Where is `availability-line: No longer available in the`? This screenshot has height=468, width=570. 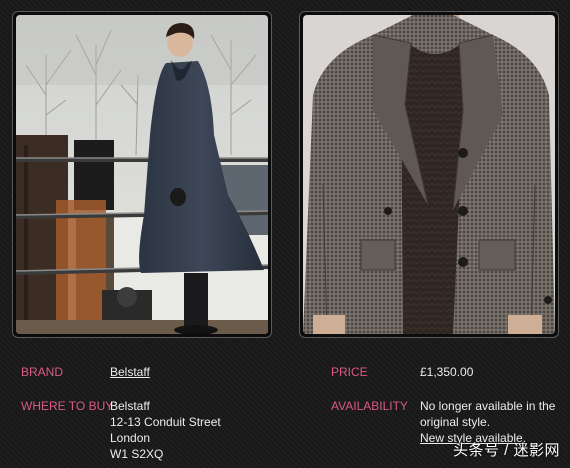 availability-line: No longer available in the is located at coordinates (488, 406).